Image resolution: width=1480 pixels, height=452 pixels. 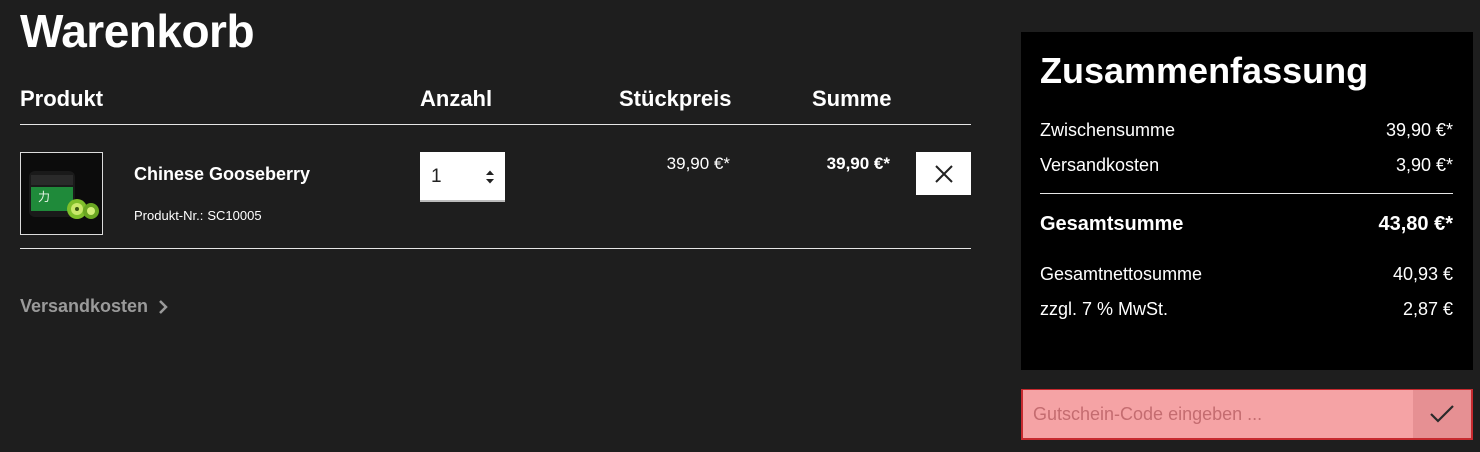 I want to click on voucher-form, so click(x=1247, y=414).